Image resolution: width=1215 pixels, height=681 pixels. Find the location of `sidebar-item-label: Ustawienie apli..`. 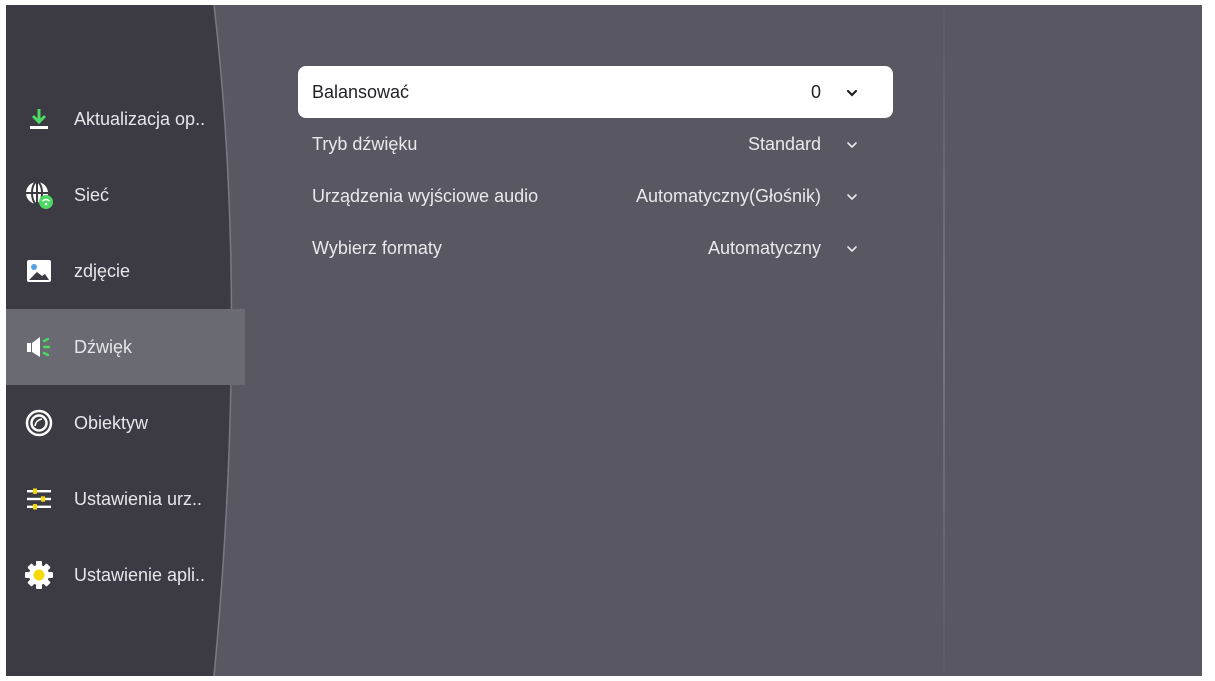

sidebar-item-label: Ustawienie apli.. is located at coordinates (140, 574).